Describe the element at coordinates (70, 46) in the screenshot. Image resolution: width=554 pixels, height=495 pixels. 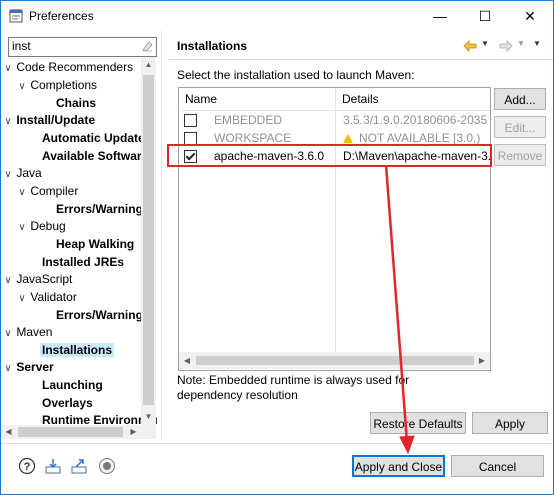
I see `filter-input` at that location.